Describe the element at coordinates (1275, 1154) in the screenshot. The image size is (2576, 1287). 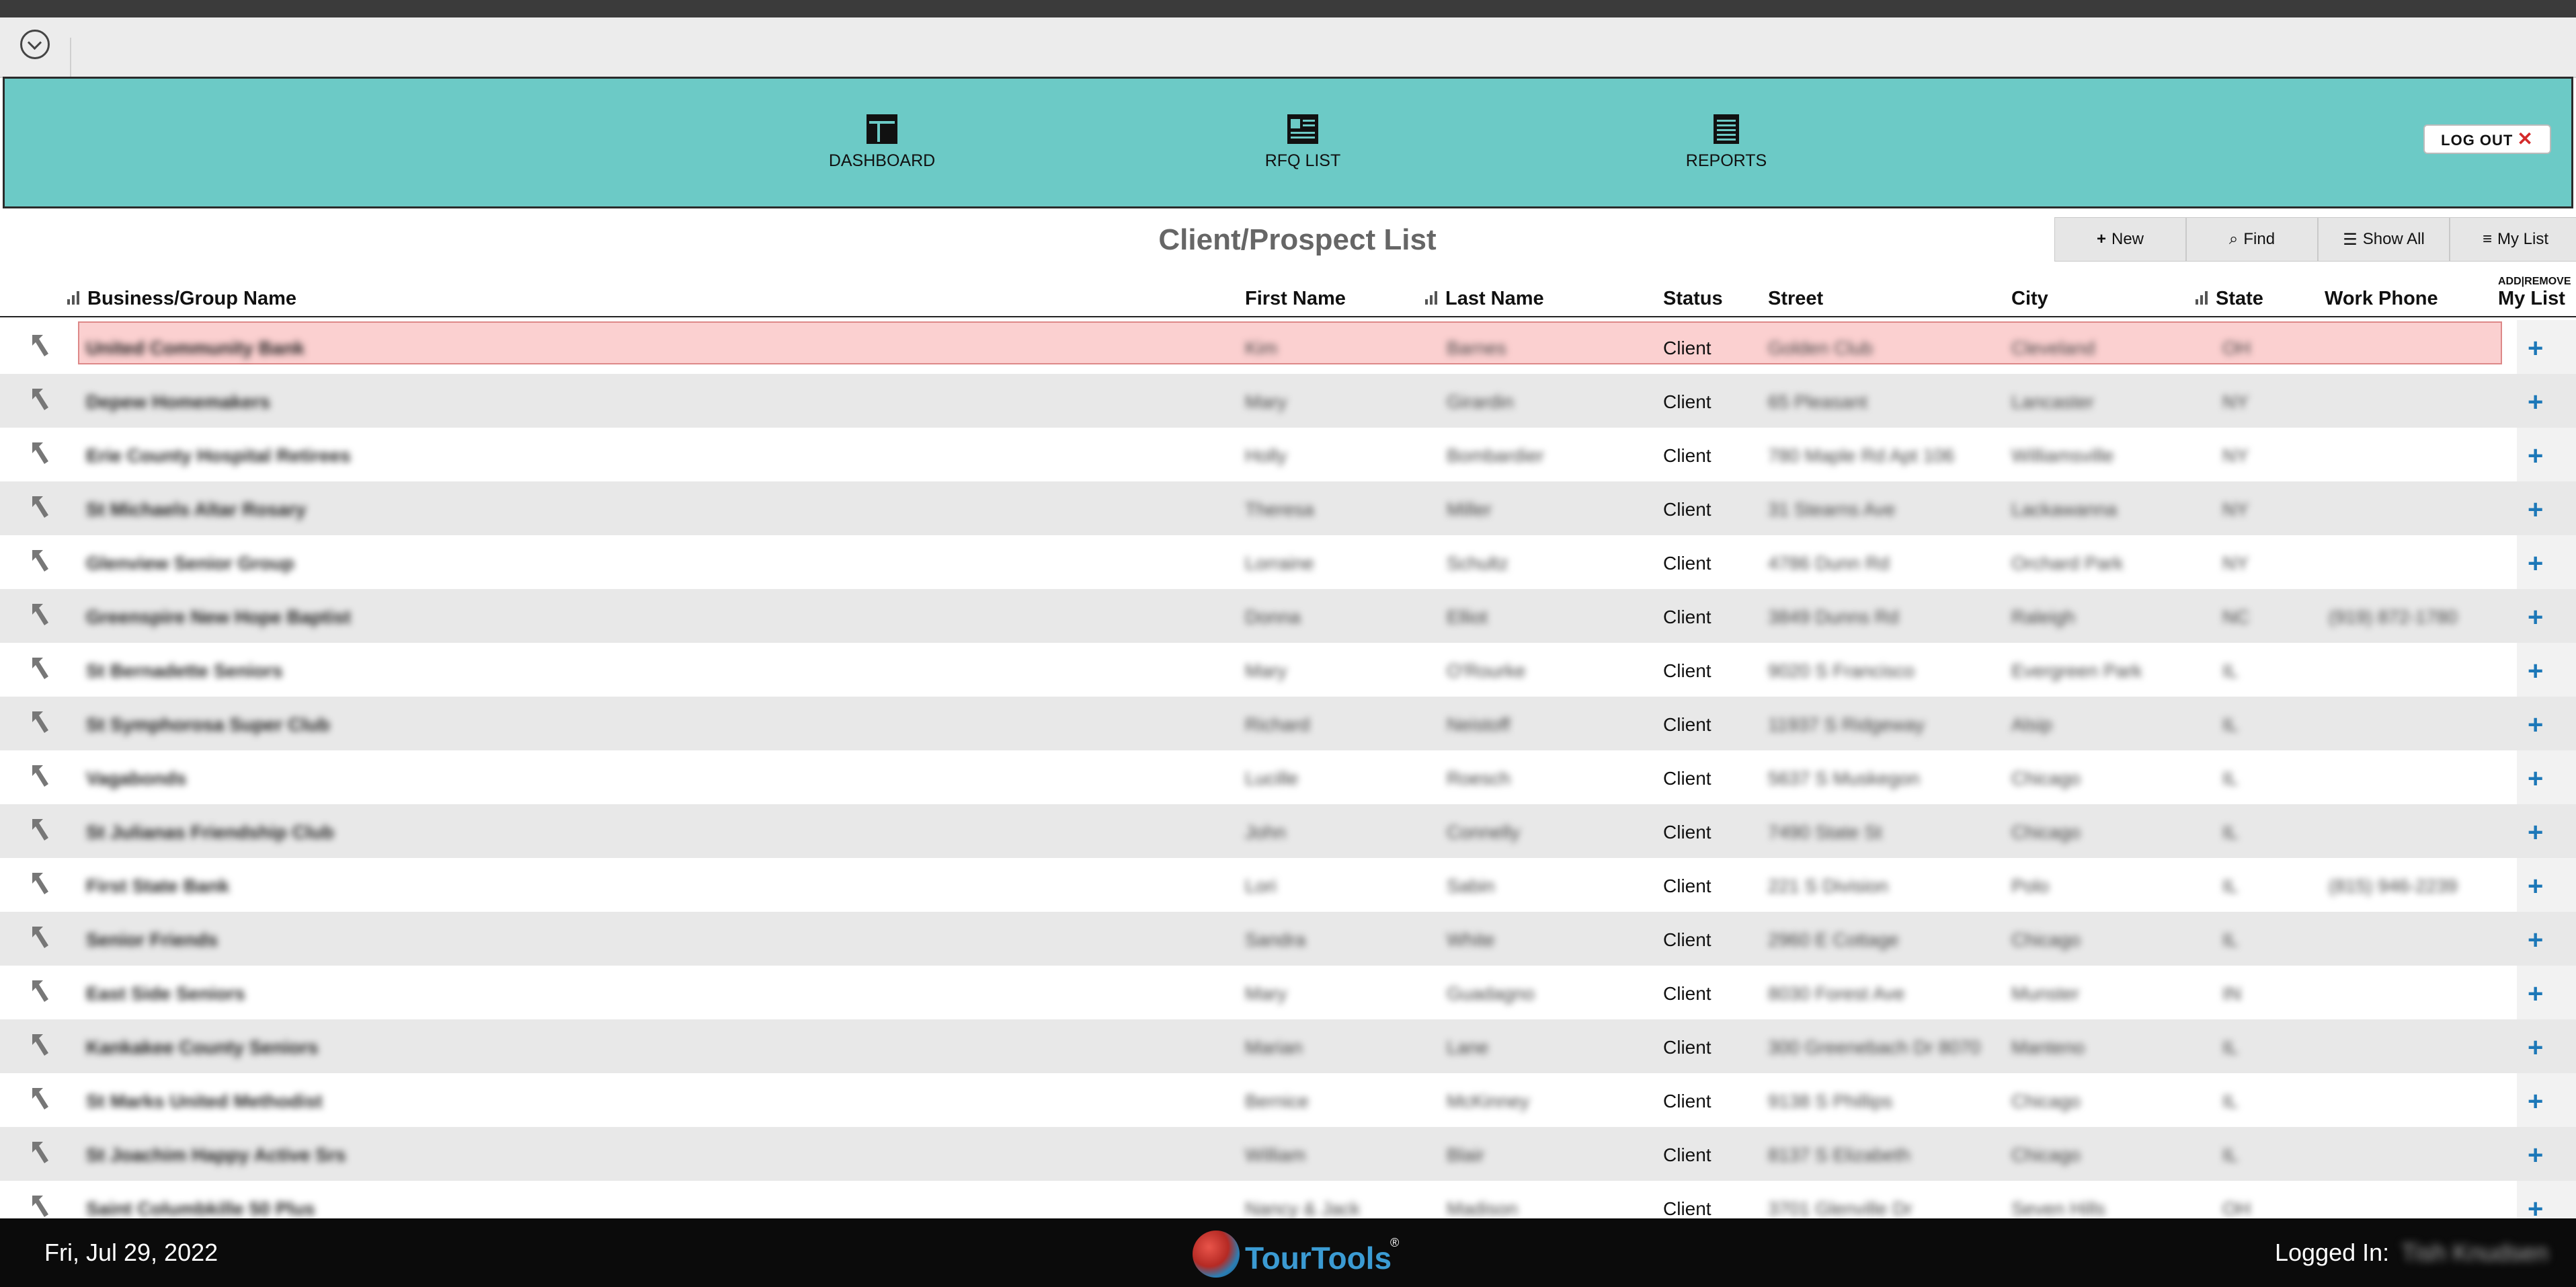
I see `first-name-cell: William` at that location.